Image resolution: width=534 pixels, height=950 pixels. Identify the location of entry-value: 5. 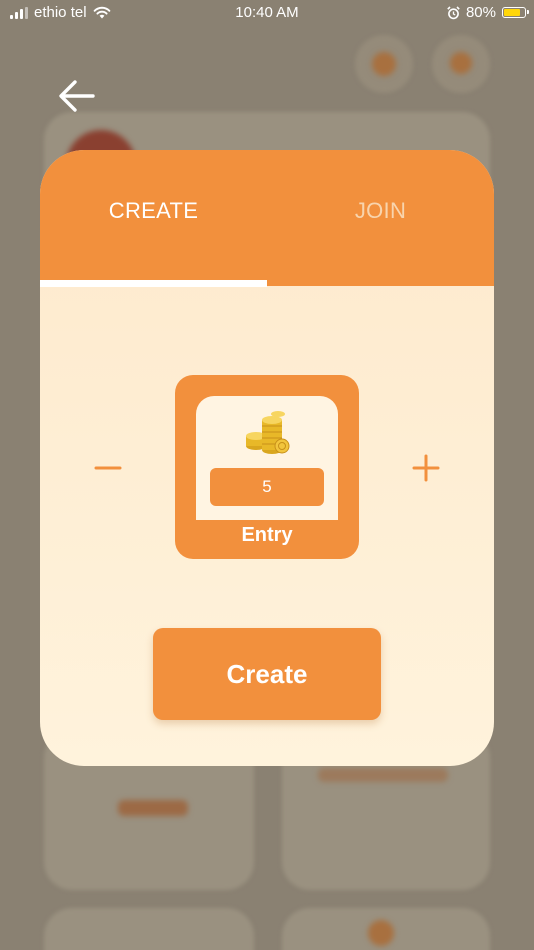
(267, 487).